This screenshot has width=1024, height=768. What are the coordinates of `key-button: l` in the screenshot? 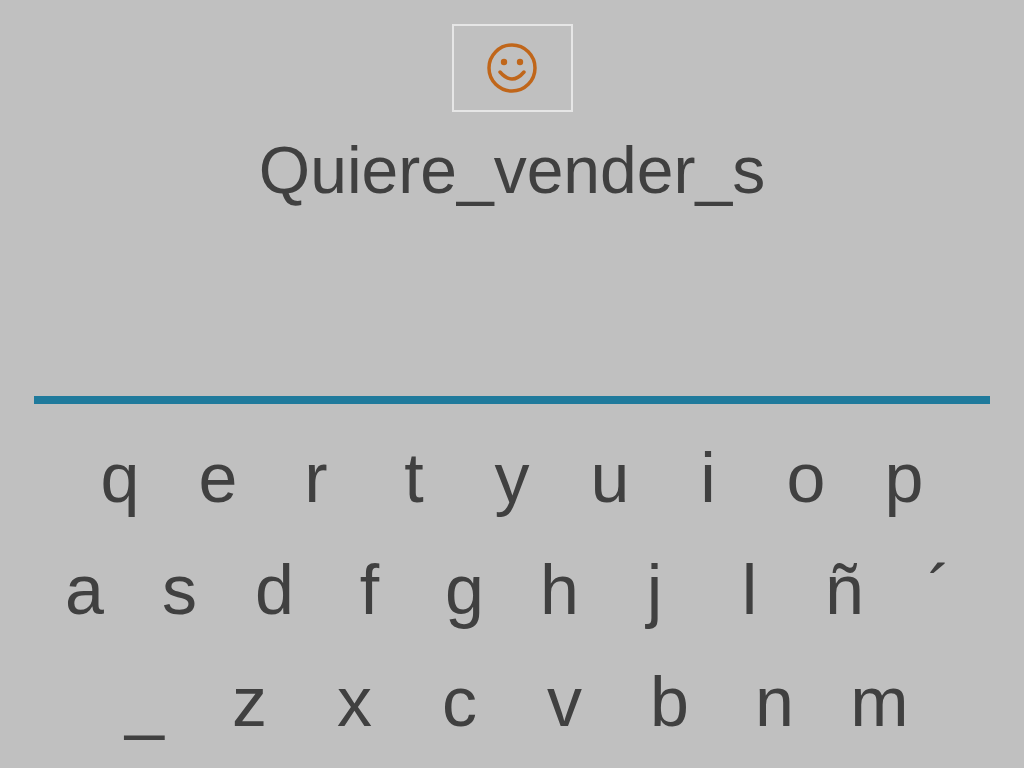 It's located at (749, 590).